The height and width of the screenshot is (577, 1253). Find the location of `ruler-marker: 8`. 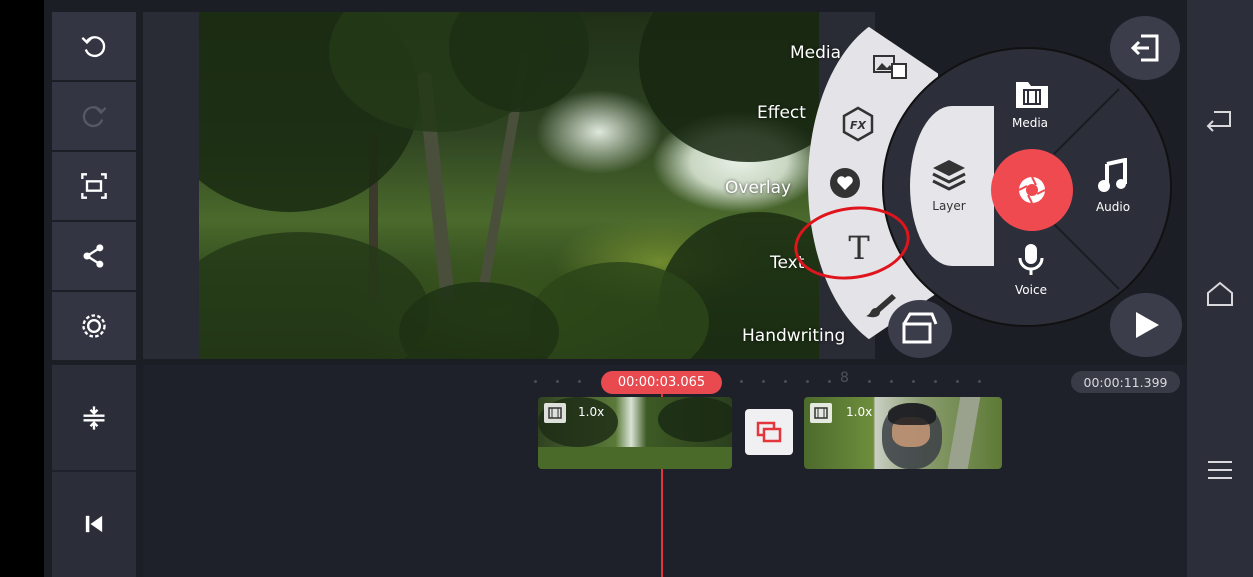

ruler-marker: 8 is located at coordinates (844, 378).